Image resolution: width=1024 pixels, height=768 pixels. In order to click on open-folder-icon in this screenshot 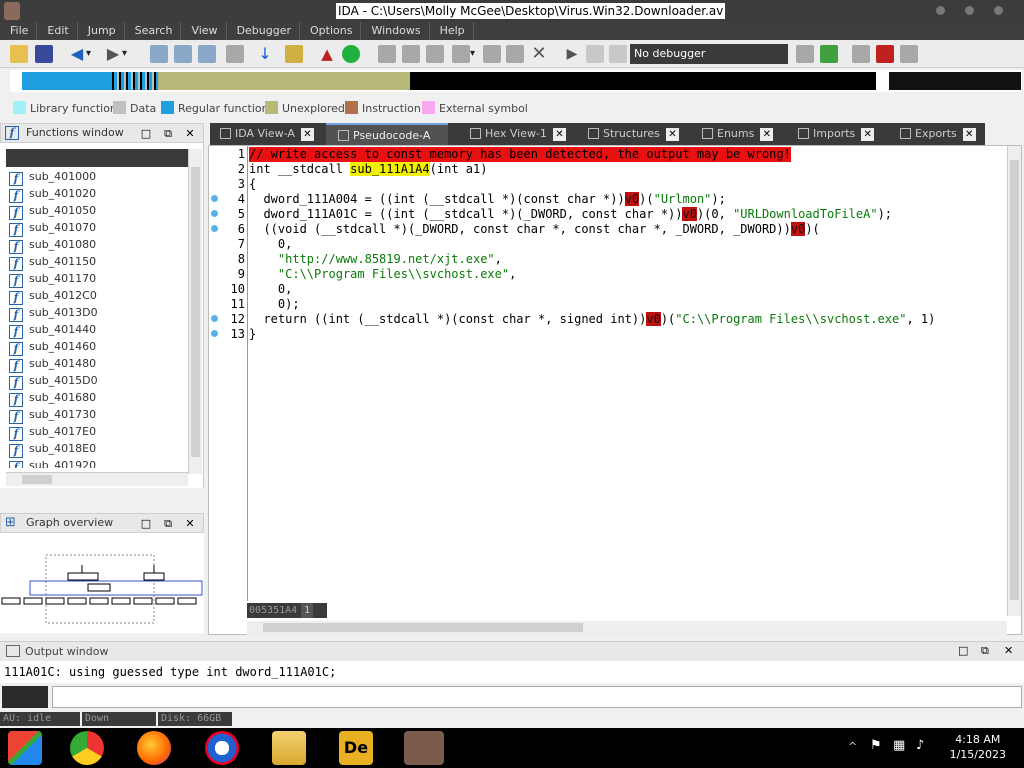, I will do `click(19, 54)`.